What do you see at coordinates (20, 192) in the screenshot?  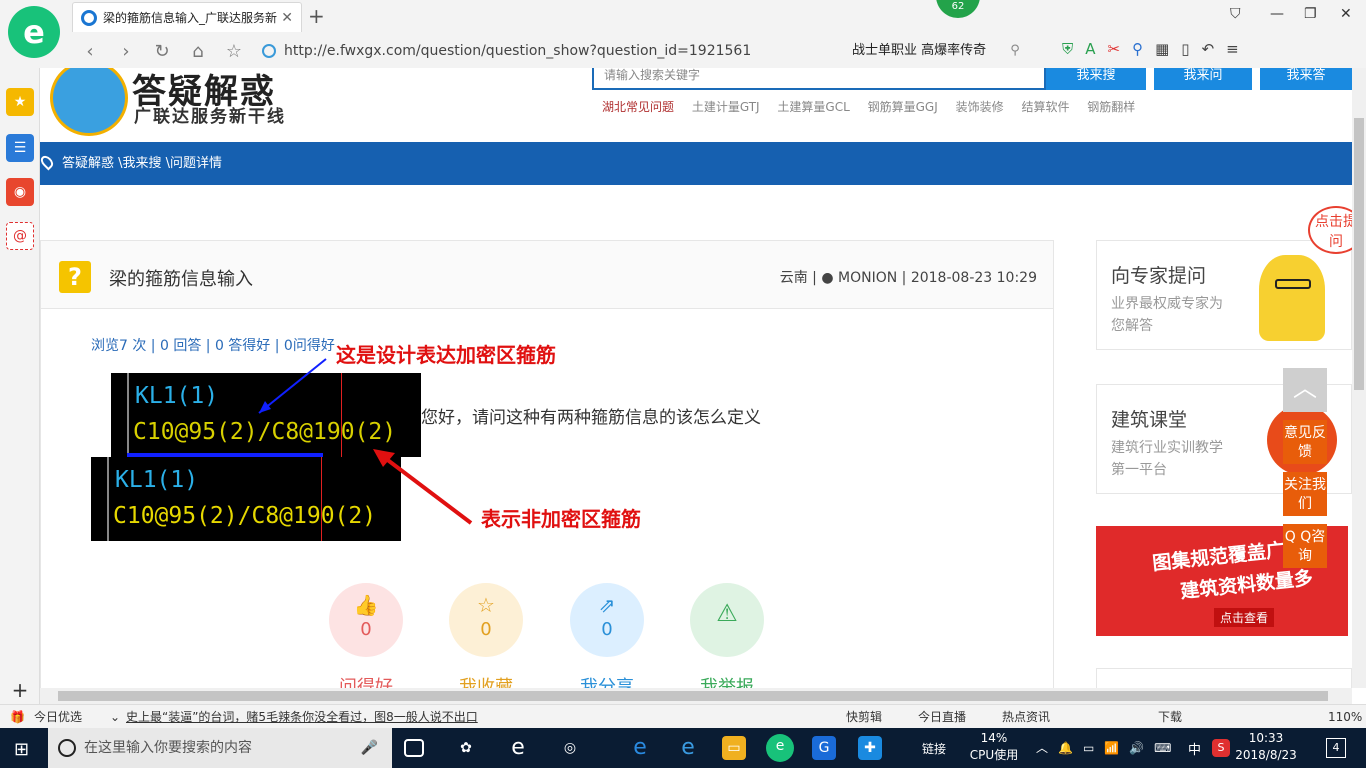 I see `weibo-icon: ◉` at bounding box center [20, 192].